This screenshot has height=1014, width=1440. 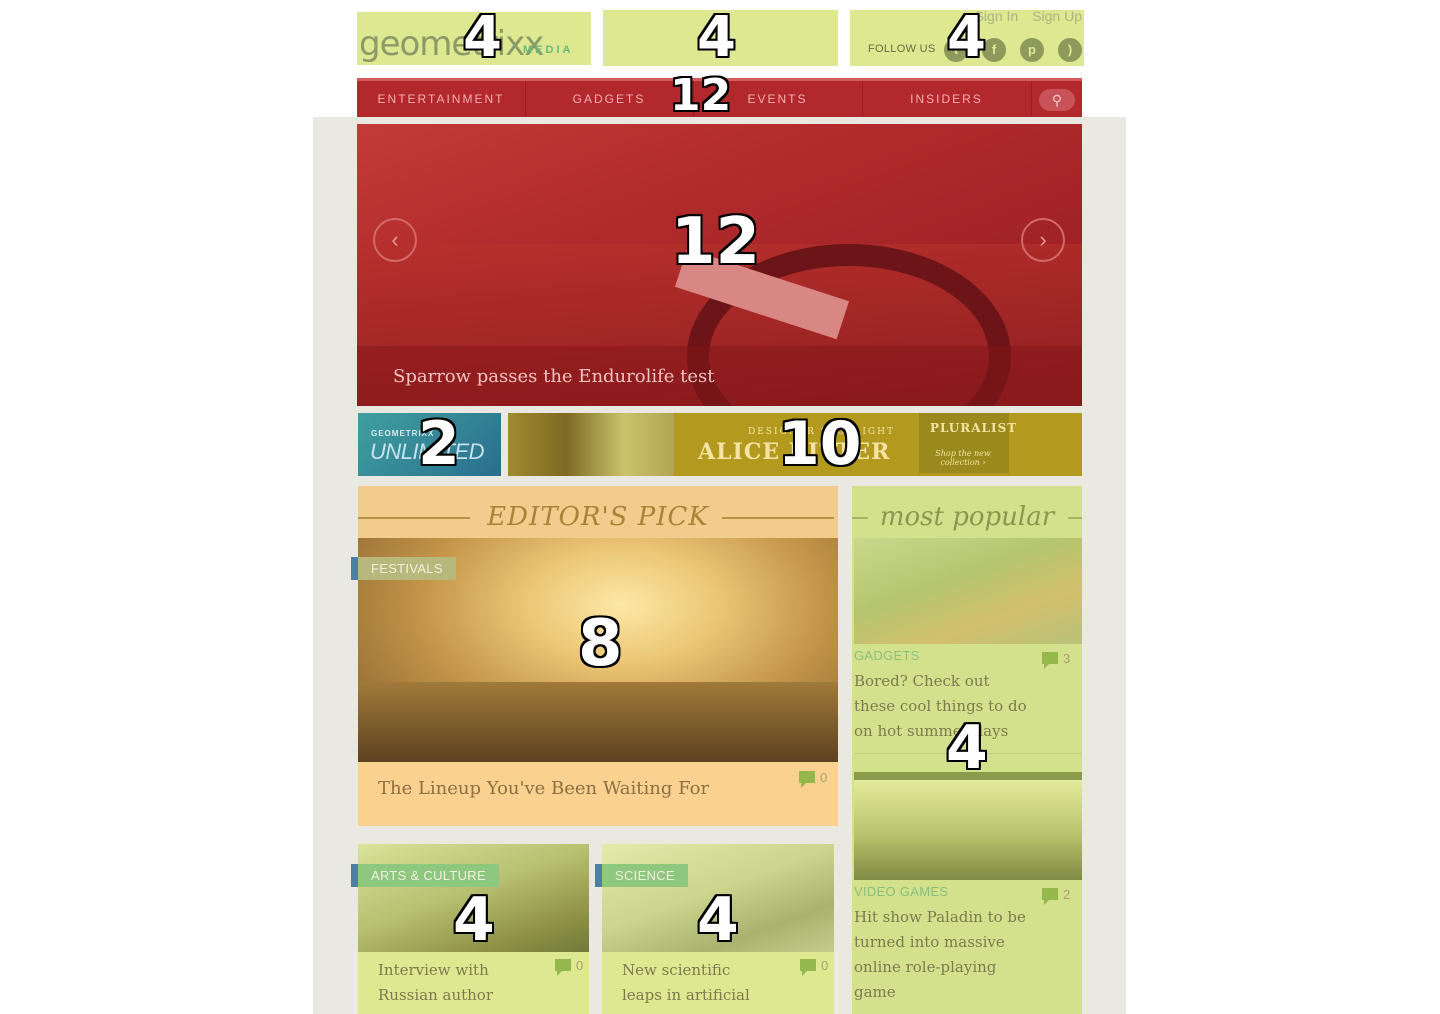 I want to click on hero-carousel: Sparrow passes the Endurolife test ‹ ›, so click(x=719, y=265).